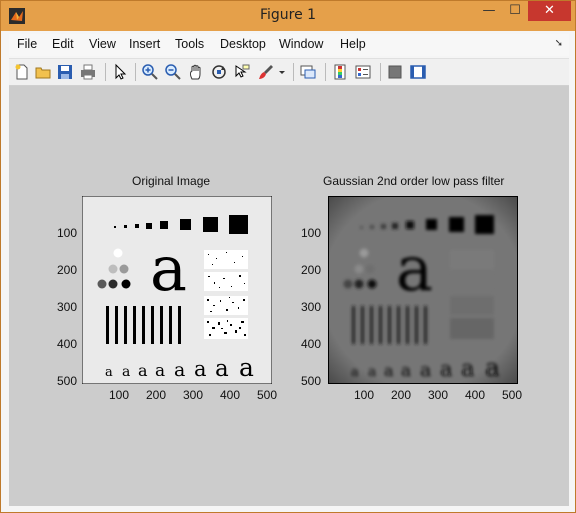  What do you see at coordinates (171, 181) in the screenshot?
I see `plot-title-original: Original Image` at bounding box center [171, 181].